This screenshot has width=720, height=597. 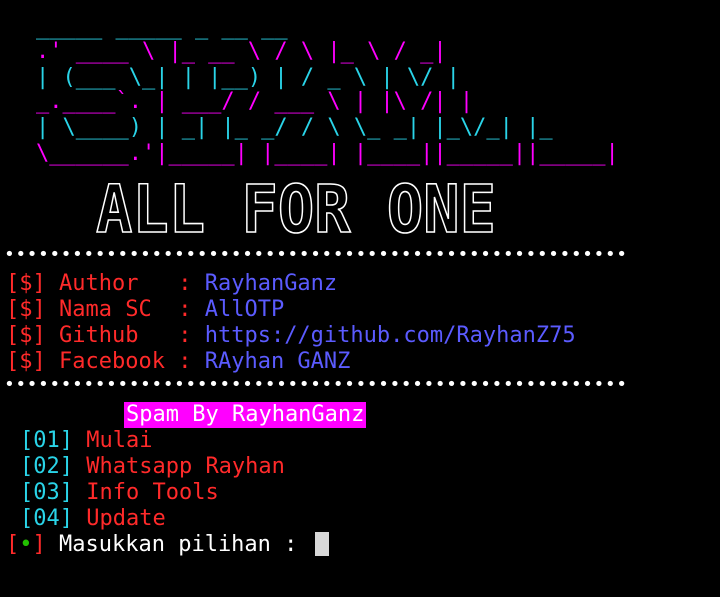 I want to click on logo-art-row: _____ _____ _ __ __, so click(x=162, y=27).